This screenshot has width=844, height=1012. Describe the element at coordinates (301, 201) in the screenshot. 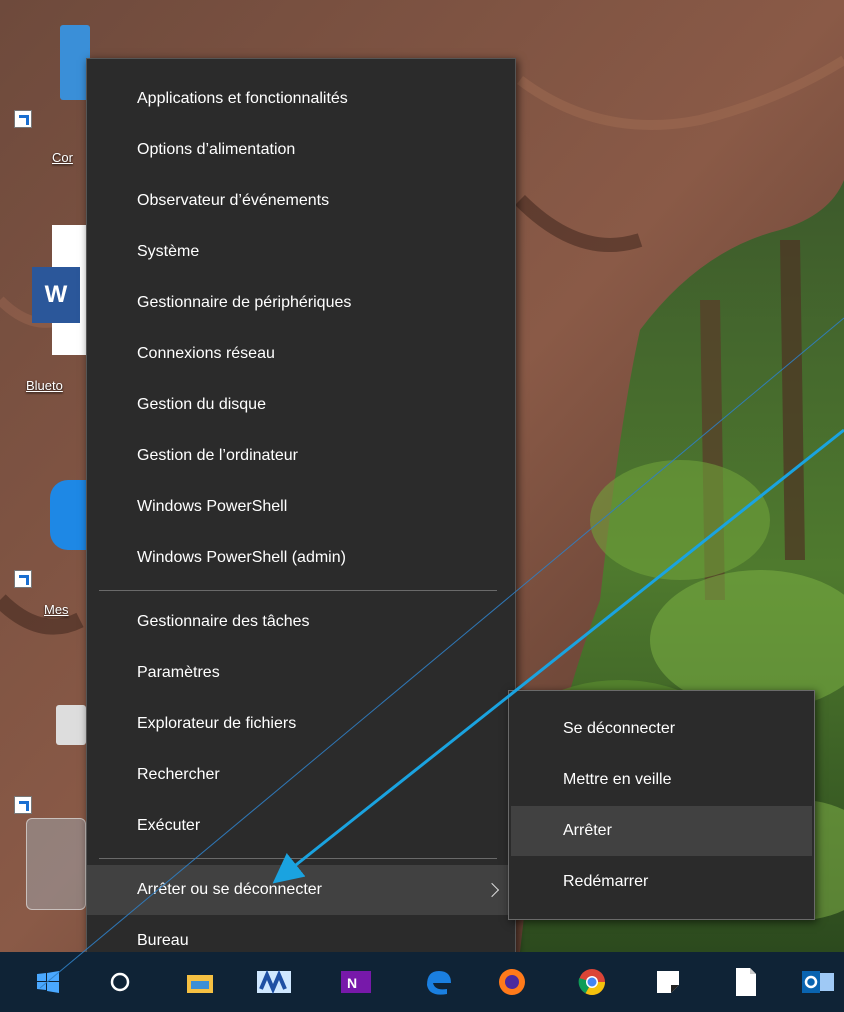

I see `menu-item-event-viewer: Observateur d’événements` at that location.